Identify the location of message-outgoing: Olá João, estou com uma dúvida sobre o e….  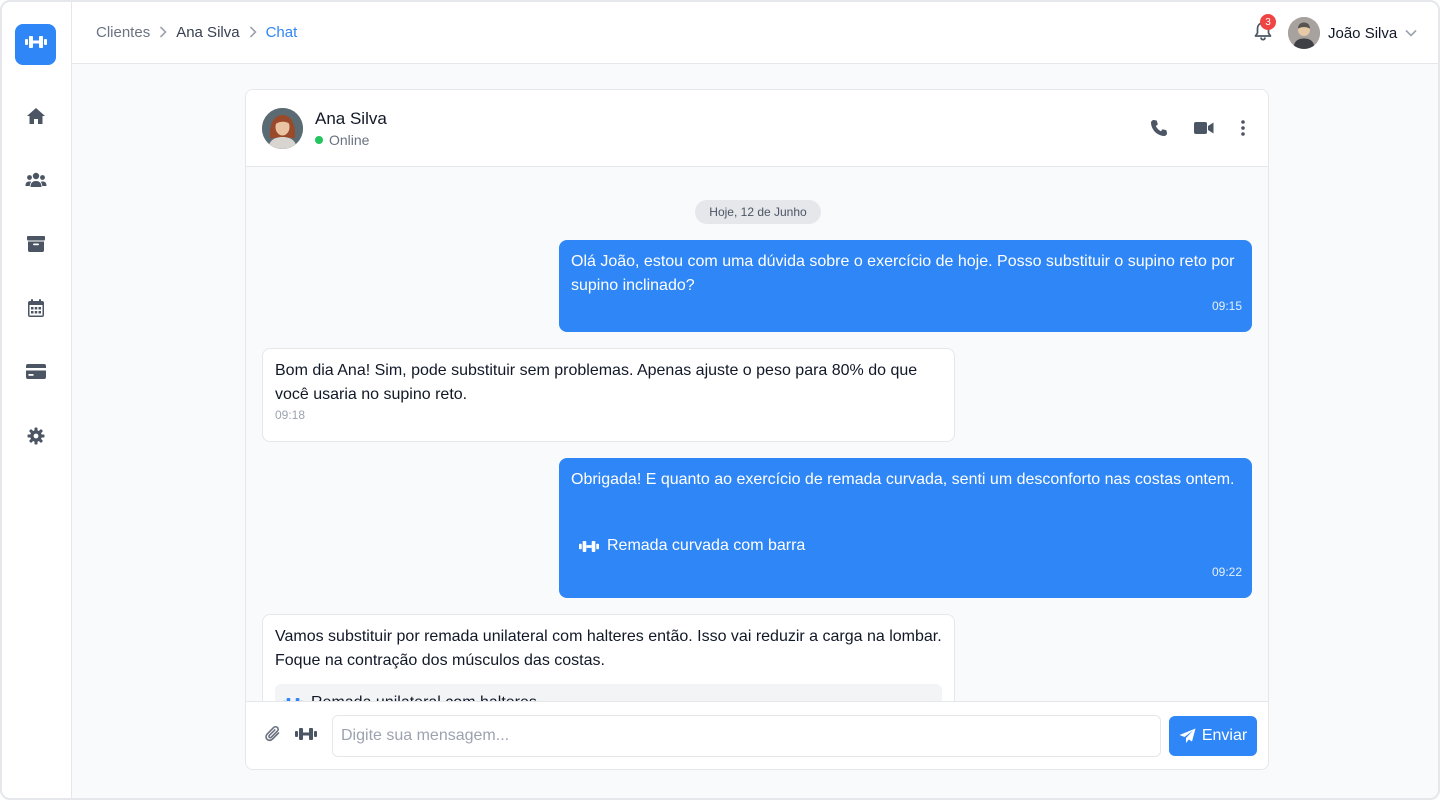
(905, 286).